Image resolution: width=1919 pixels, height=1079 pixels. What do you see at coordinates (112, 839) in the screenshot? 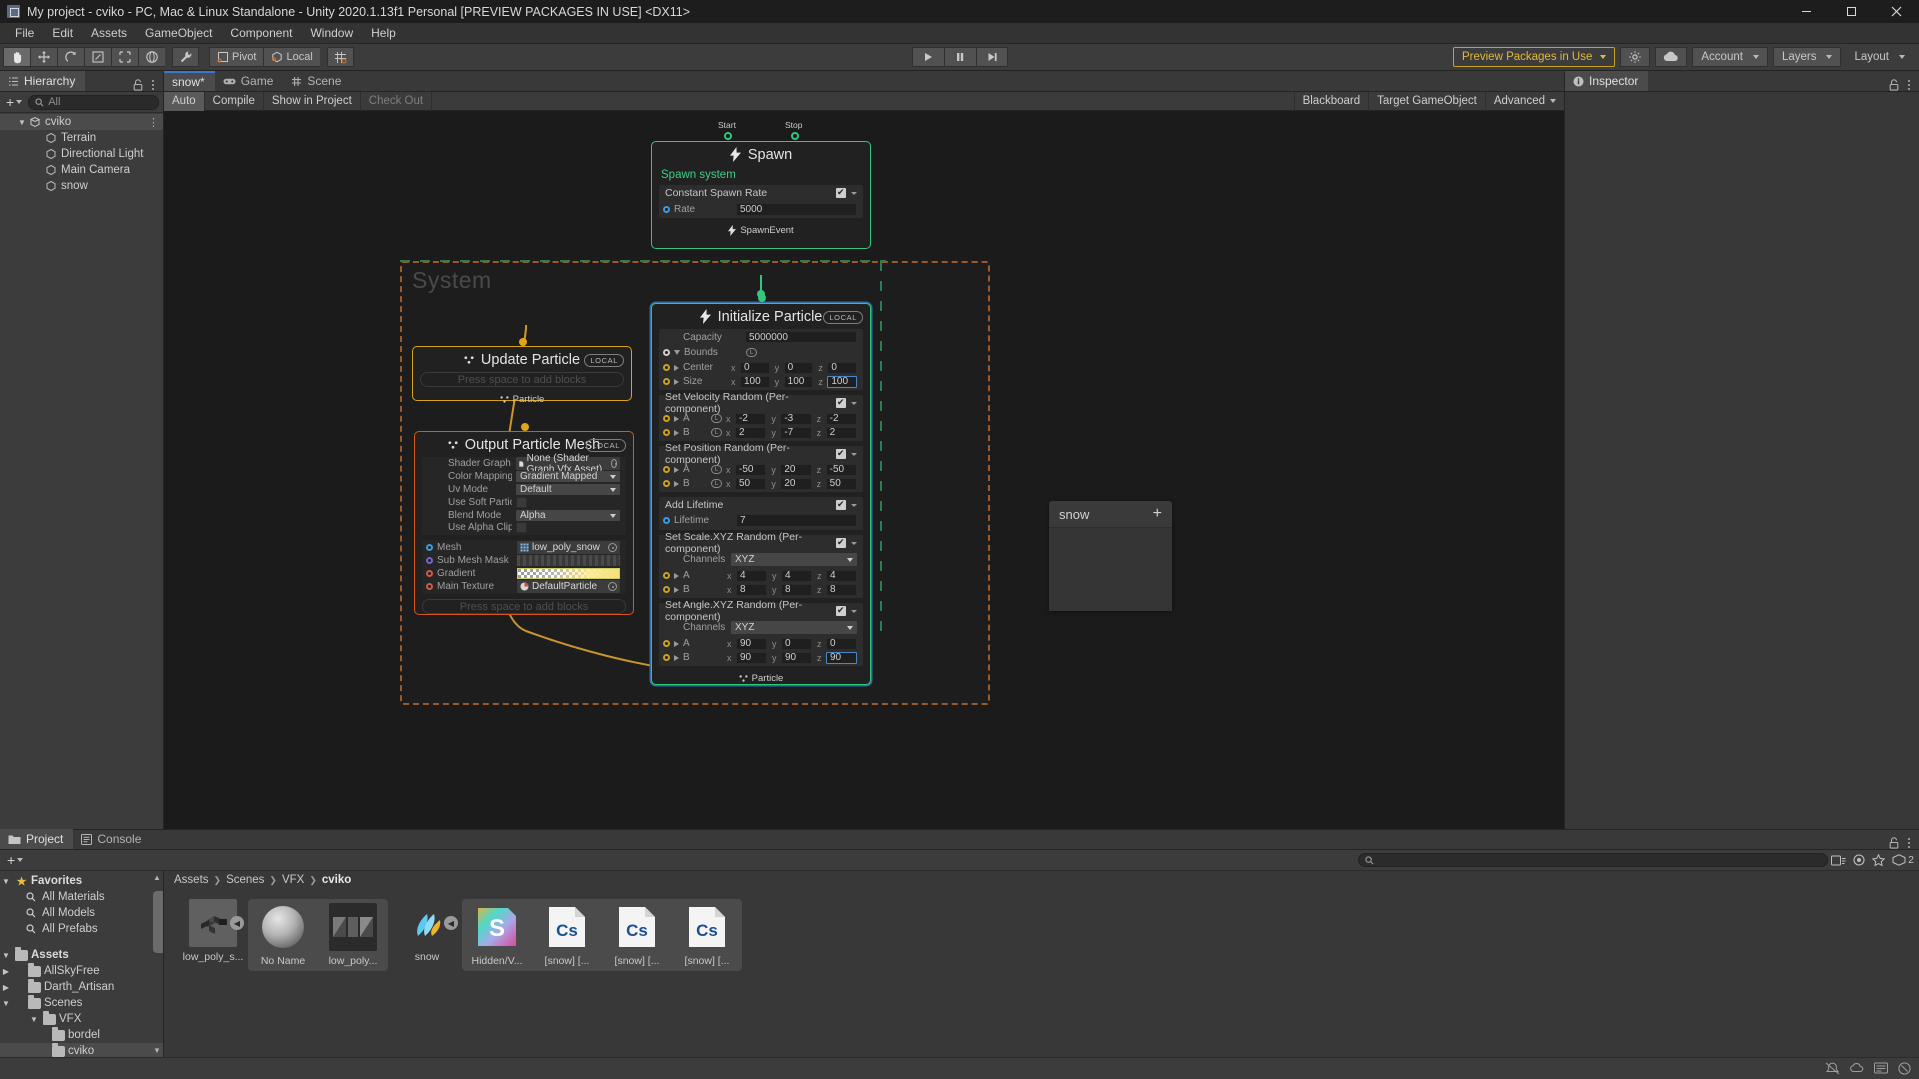
I see `tab-console: Console` at bounding box center [112, 839].